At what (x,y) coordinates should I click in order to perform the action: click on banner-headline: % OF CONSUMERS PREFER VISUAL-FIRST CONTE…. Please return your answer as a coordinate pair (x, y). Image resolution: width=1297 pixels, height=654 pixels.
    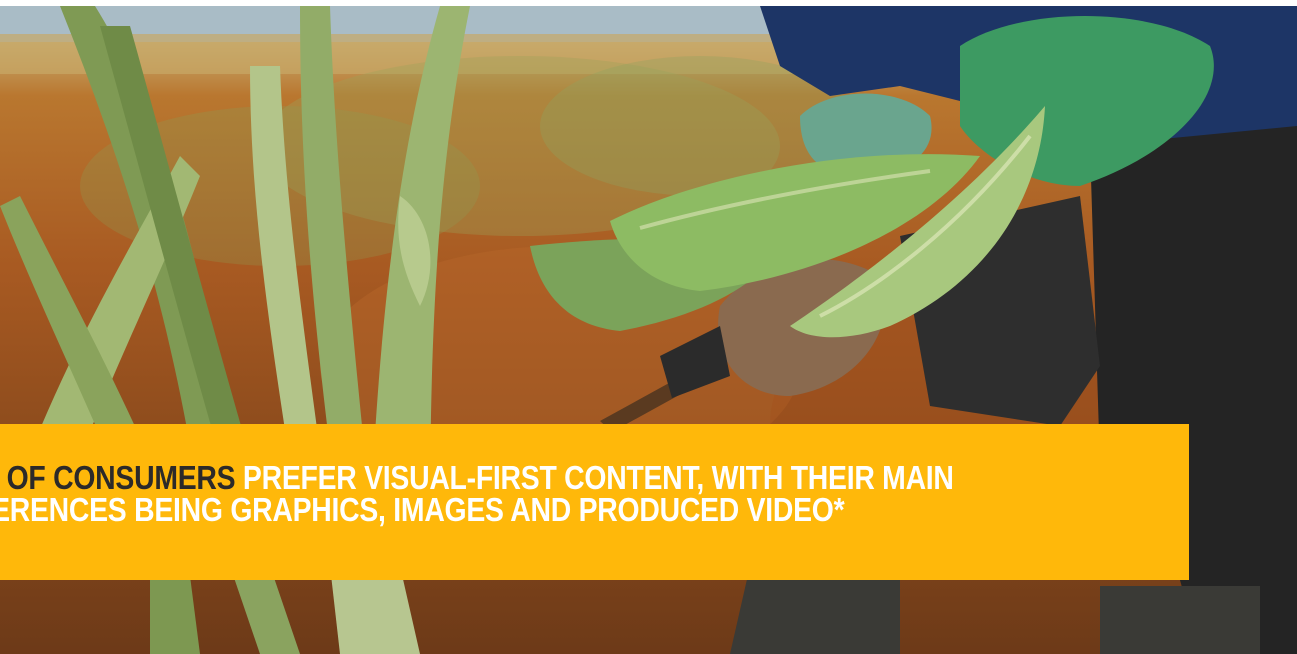
    Looking at the image, I should click on (511, 494).